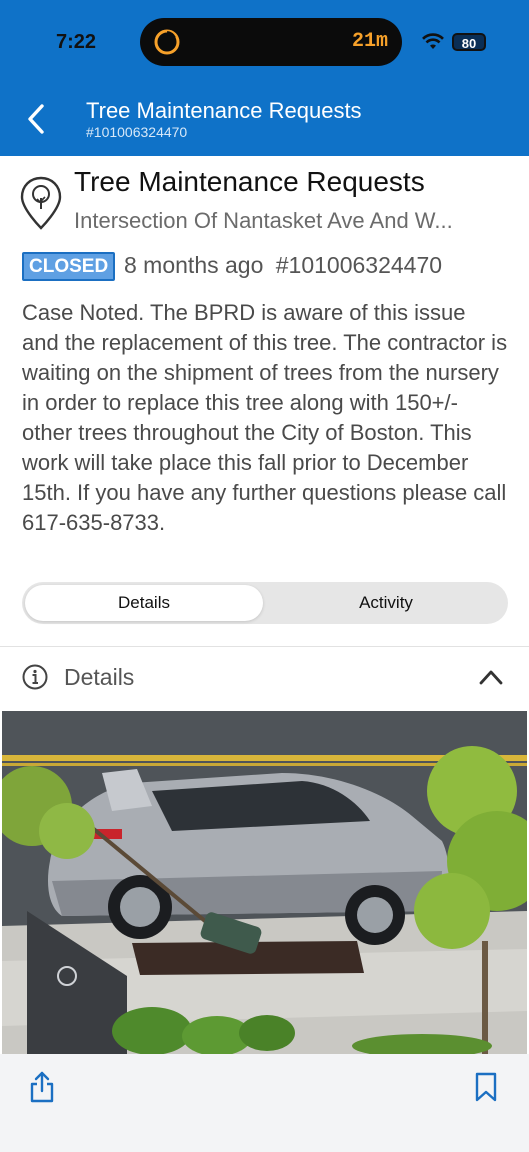 This screenshot has height=1152, width=529. What do you see at coordinates (69, 266) in the screenshot?
I see `status-badge: CLOSED` at bounding box center [69, 266].